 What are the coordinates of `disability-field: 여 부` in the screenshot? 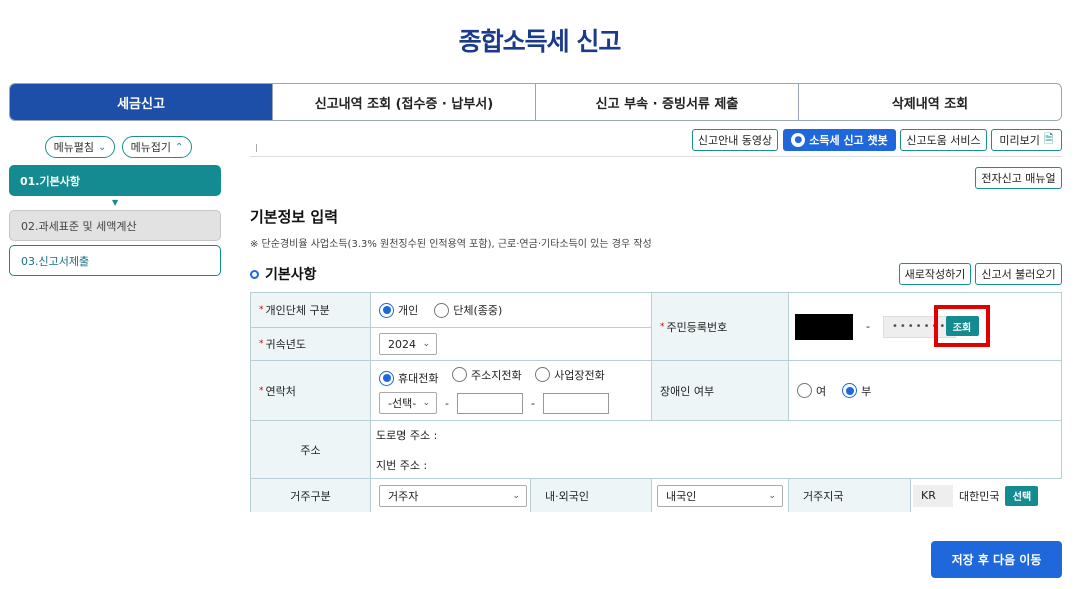 It's located at (925, 391).